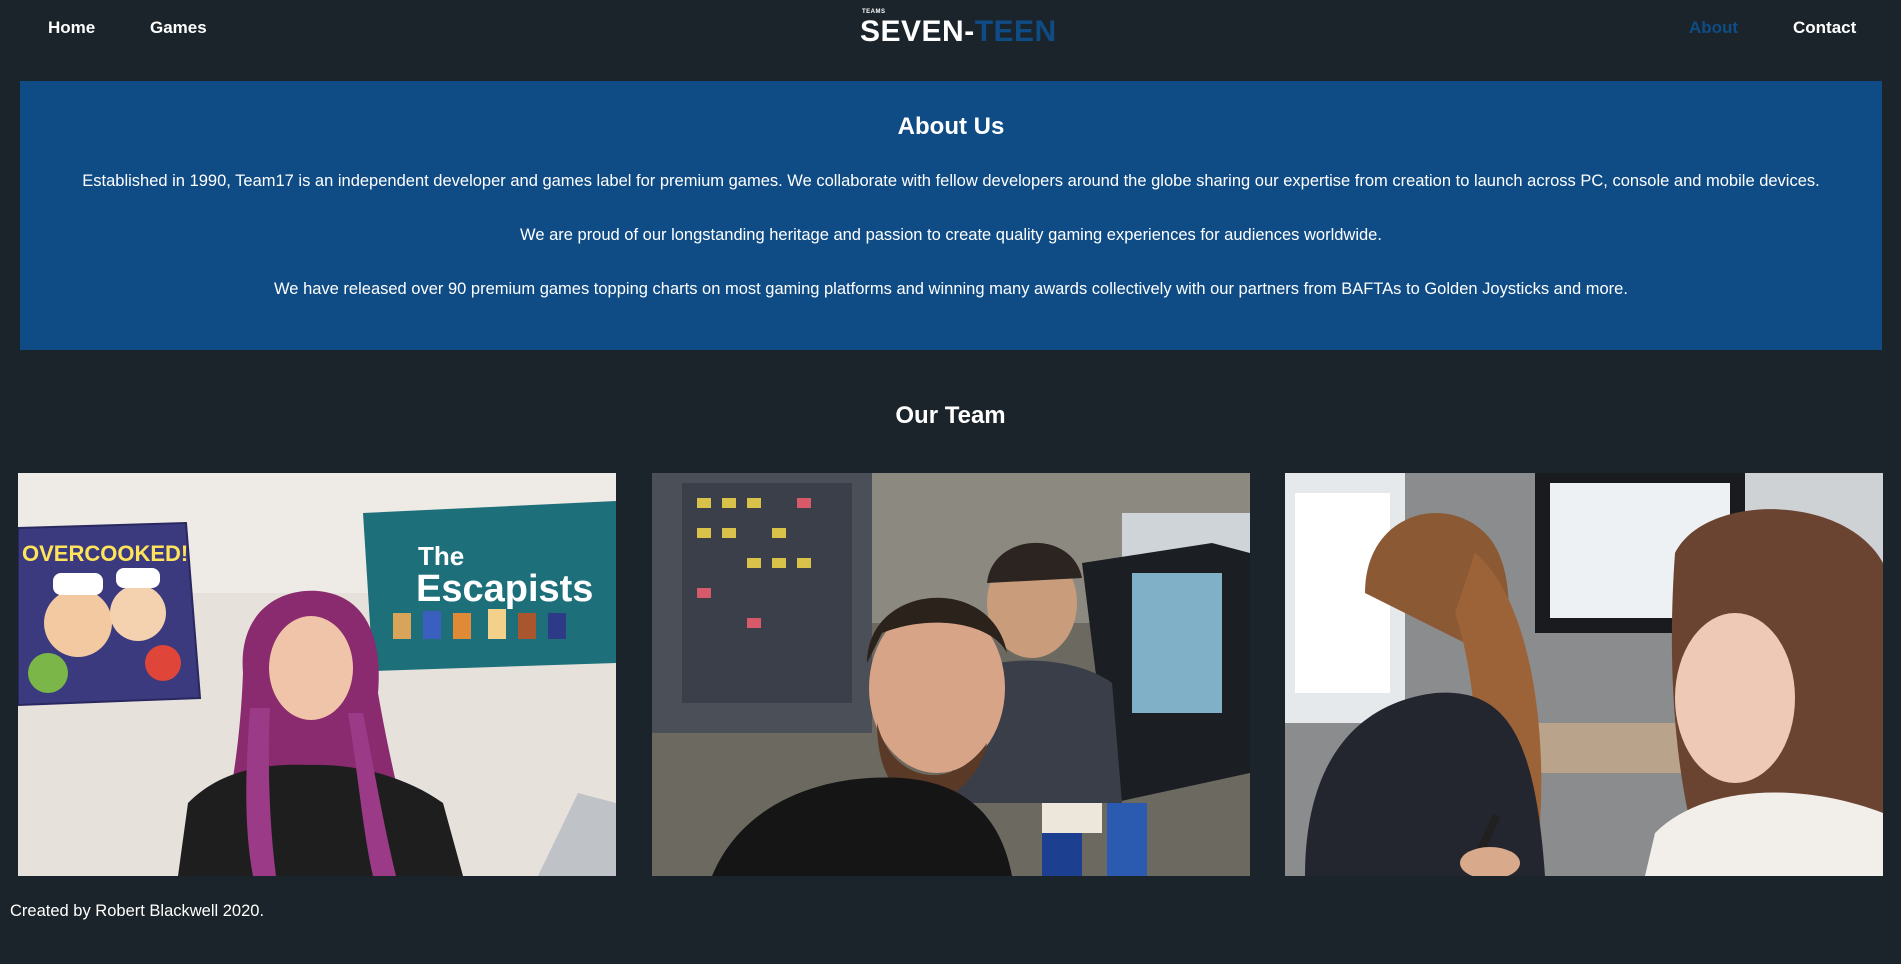  What do you see at coordinates (950, 415) in the screenshot?
I see `team-title: Our Team` at bounding box center [950, 415].